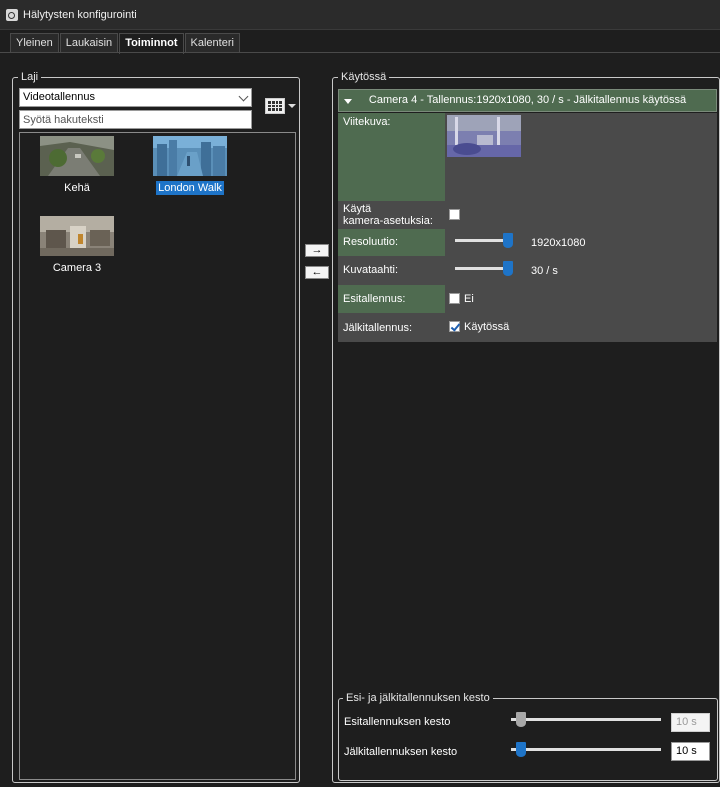 Image resolution: width=720 pixels, height=787 pixels. Describe the element at coordinates (357, 209) in the screenshot. I see `prop-use-camera-label-line1: Käytä` at that location.